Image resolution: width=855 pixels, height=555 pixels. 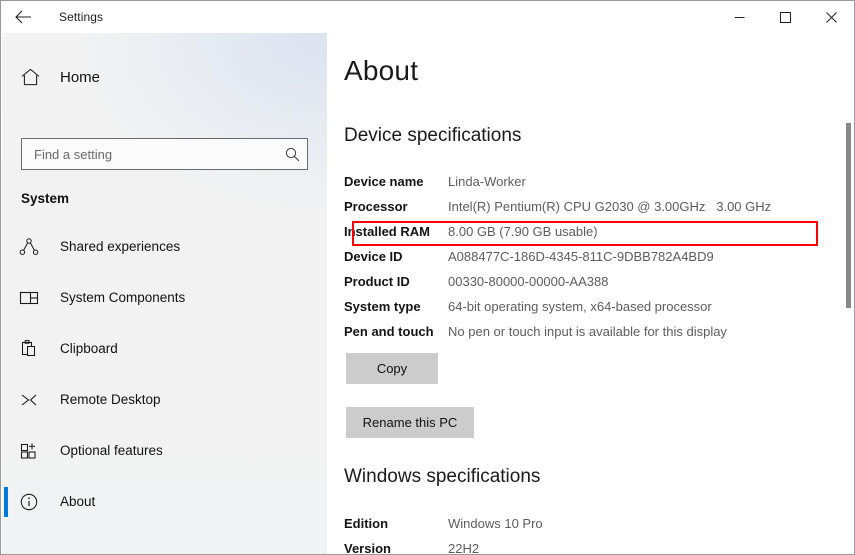 What do you see at coordinates (381, 70) in the screenshot?
I see `page-title: About` at bounding box center [381, 70].